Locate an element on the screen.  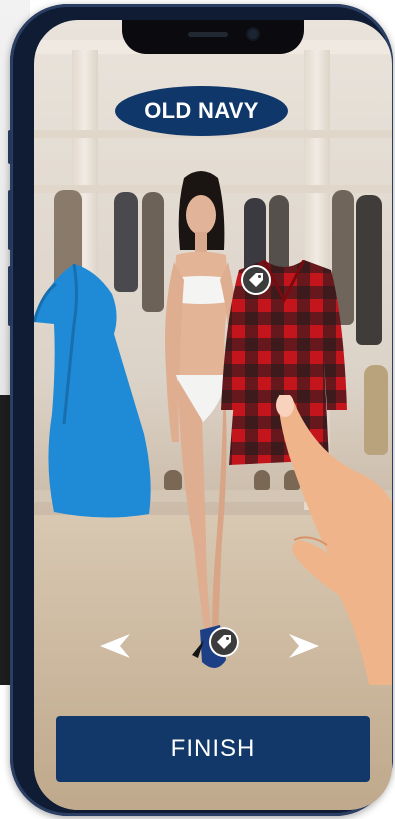
shirt-price-tag-button is located at coordinates (256, 280).